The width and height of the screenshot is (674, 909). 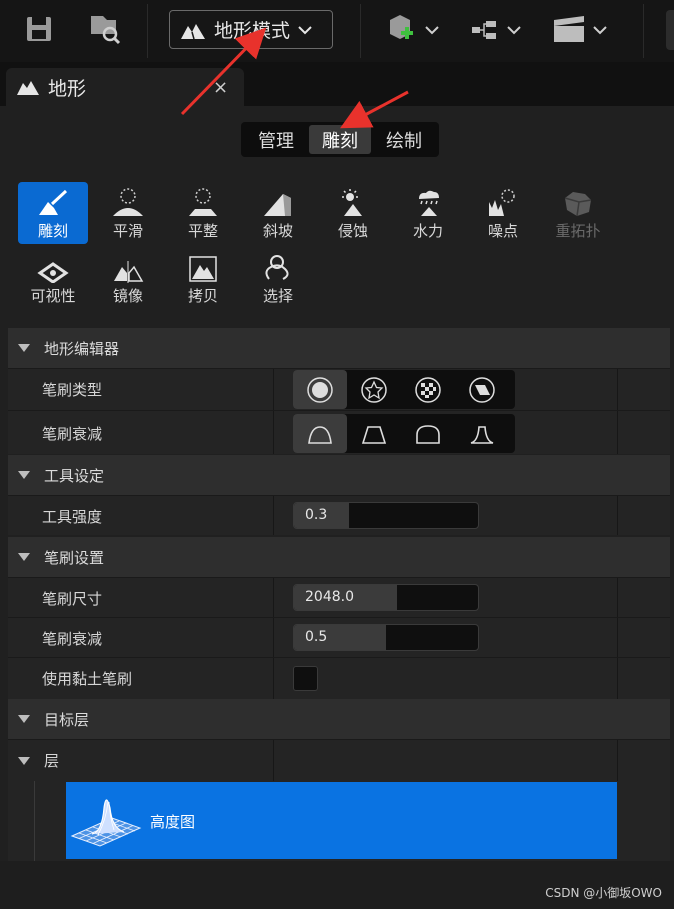 I want to click on prop-tool-strength: 工具强度 0.3, so click(x=339, y=515).